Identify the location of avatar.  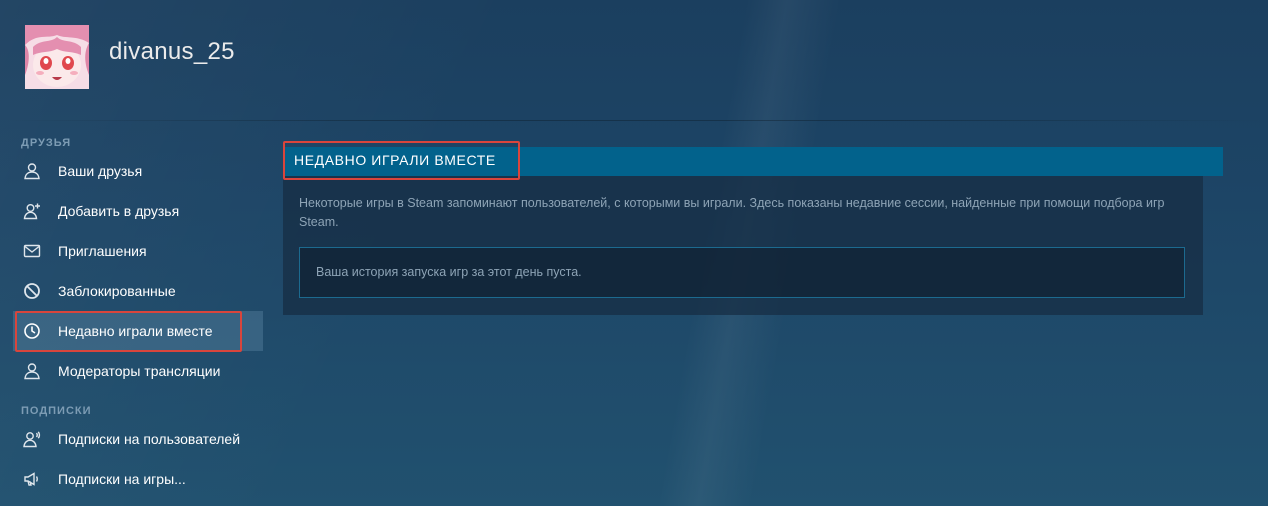
(57, 57).